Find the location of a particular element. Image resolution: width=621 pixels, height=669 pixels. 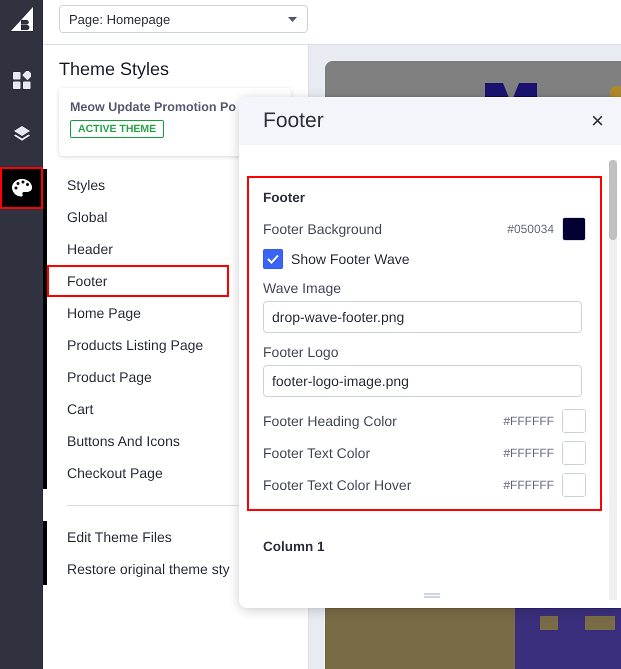

dashboard-icon is located at coordinates (21, 80).